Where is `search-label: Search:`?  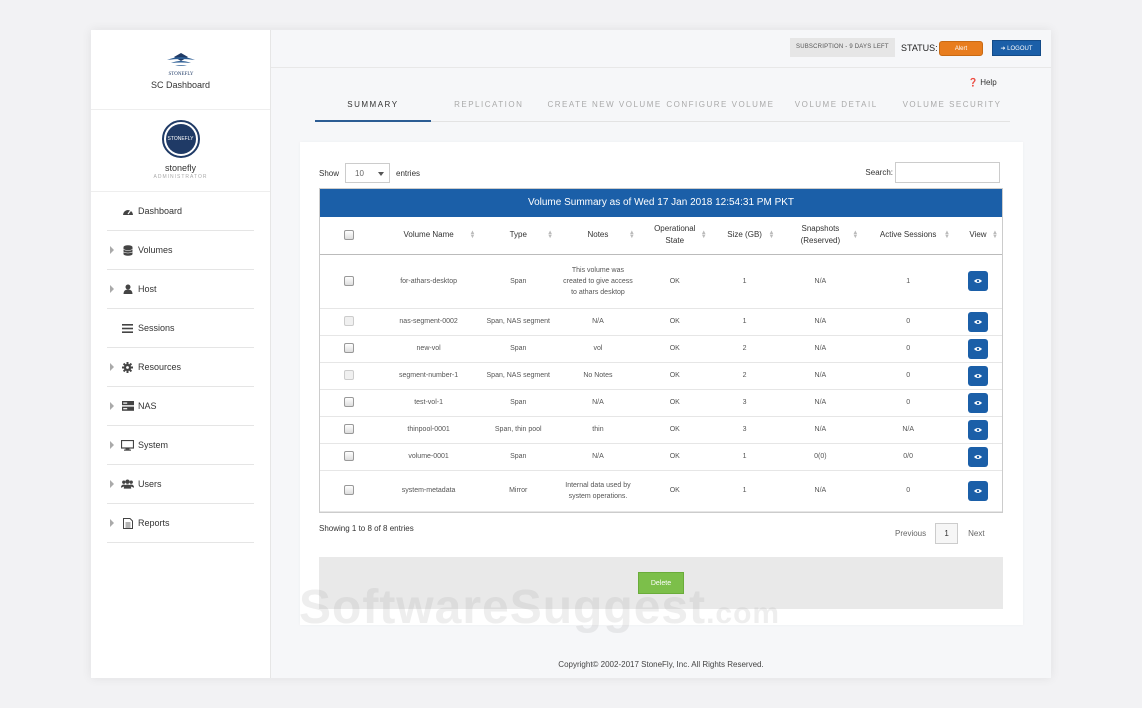 search-label: Search: is located at coordinates (879, 172).